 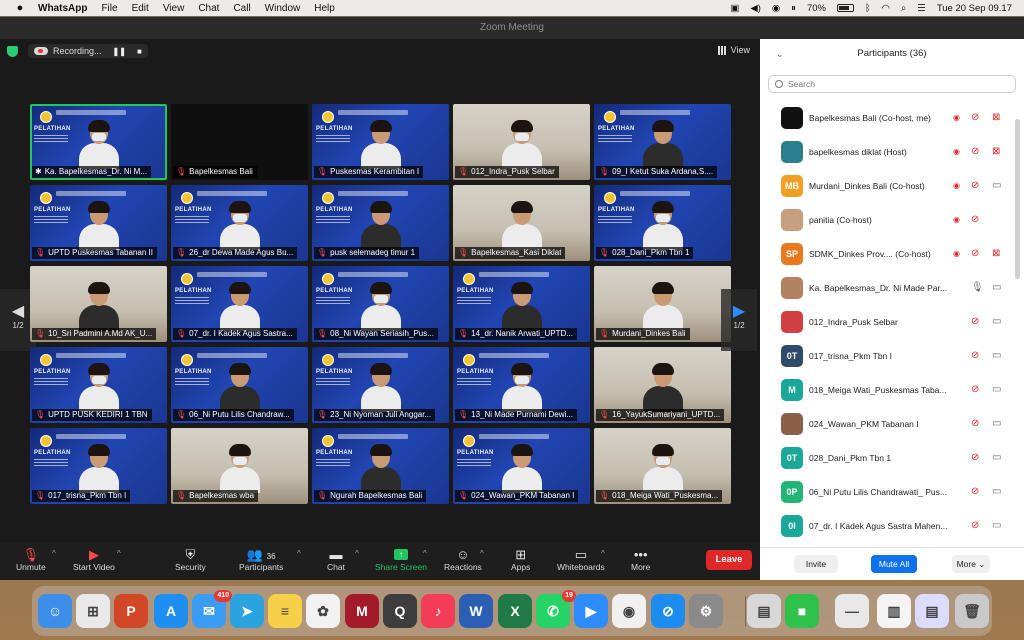 What do you see at coordinates (521, 466) in the screenshot?
I see `video-tile: PELATIHAN 🎙 024_Wawan_PKM Tabanan I` at bounding box center [521, 466].